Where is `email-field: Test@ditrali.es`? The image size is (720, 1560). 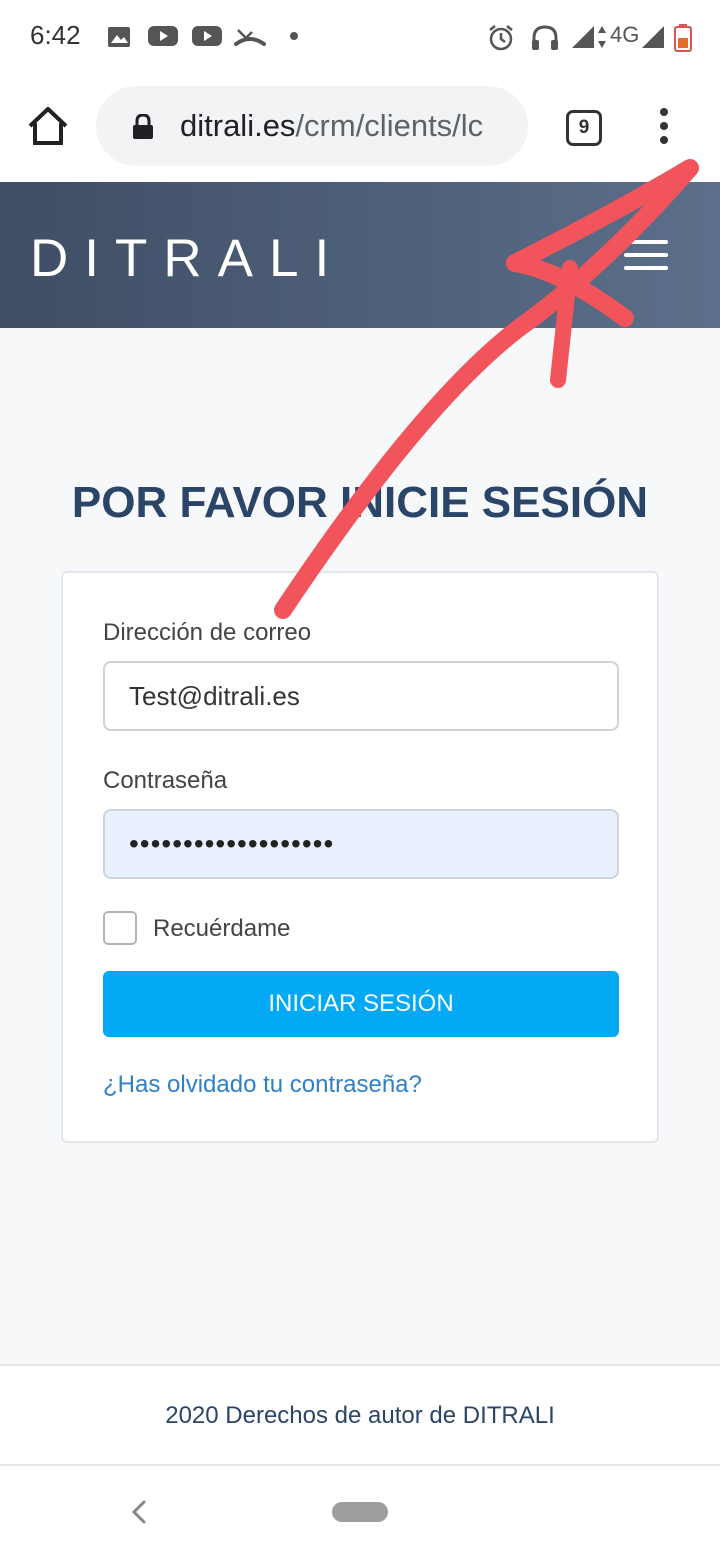
email-field: Test@ditrali.es is located at coordinates (361, 696).